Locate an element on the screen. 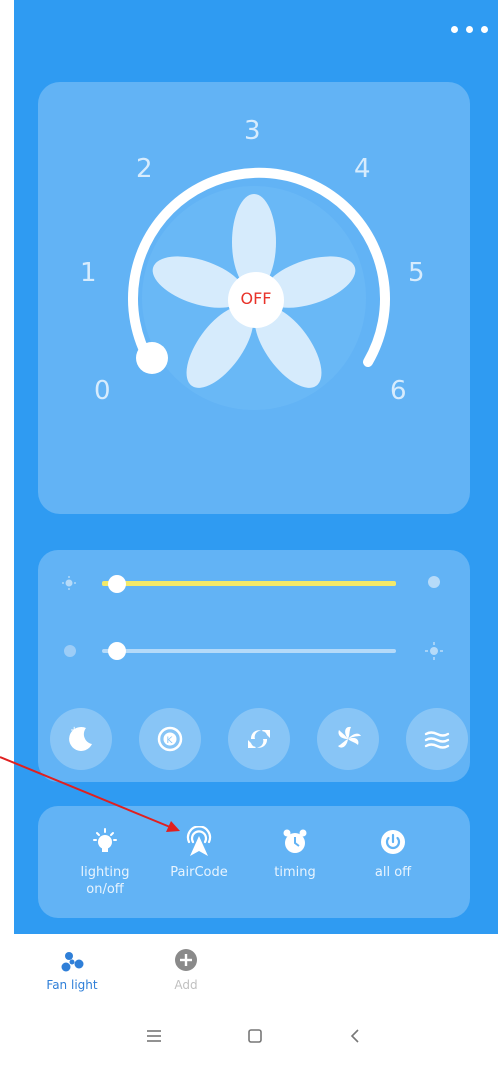 The width and height of the screenshot is (498, 1065). speed-label-1: 1 is located at coordinates (88, 273).